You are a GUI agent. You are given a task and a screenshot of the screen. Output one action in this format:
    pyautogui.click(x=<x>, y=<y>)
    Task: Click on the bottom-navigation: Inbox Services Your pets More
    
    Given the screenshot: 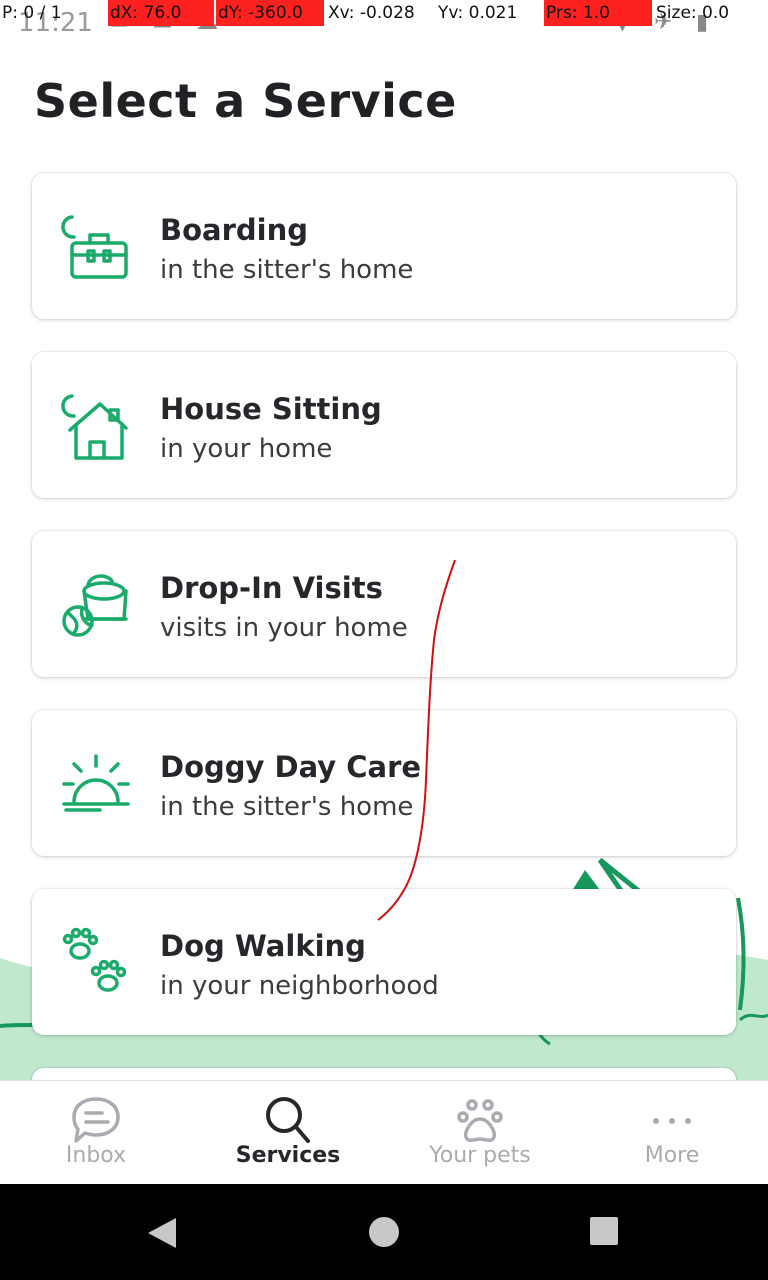 What is the action you would take?
    pyautogui.click(x=384, y=1132)
    